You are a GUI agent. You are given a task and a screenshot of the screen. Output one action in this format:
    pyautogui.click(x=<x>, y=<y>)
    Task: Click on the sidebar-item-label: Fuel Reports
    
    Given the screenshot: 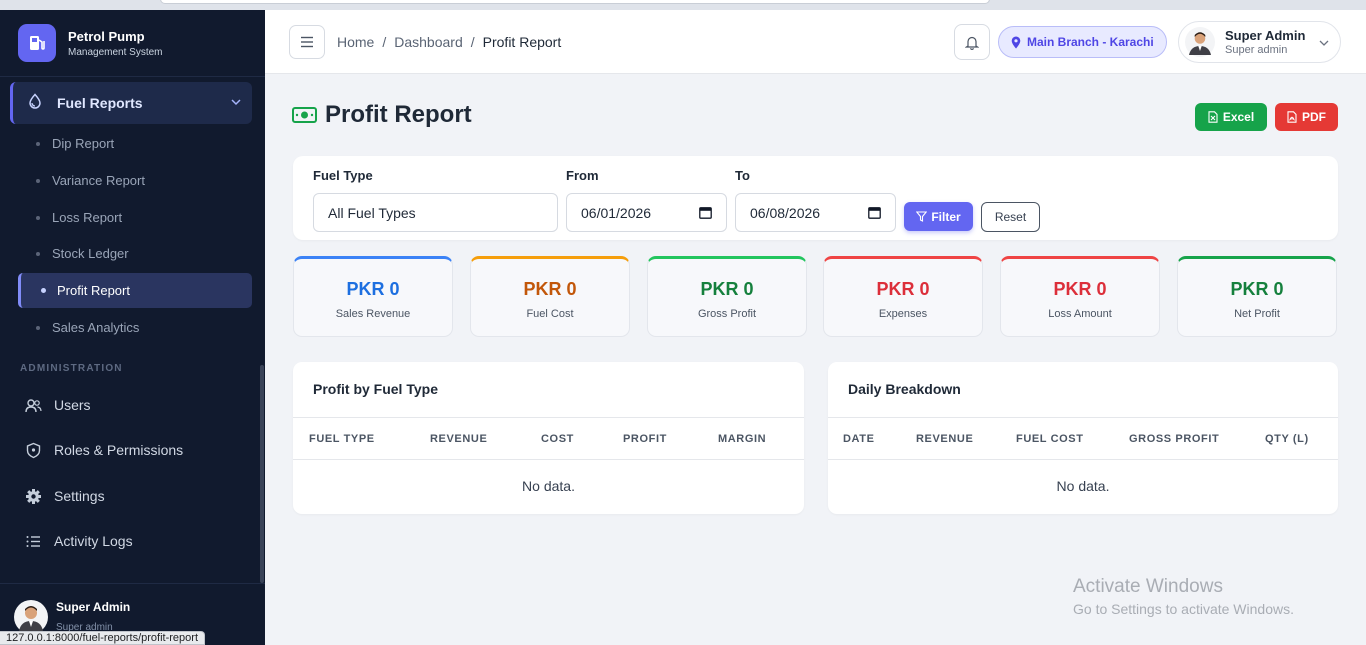 What is the action you would take?
    pyautogui.click(x=100, y=103)
    